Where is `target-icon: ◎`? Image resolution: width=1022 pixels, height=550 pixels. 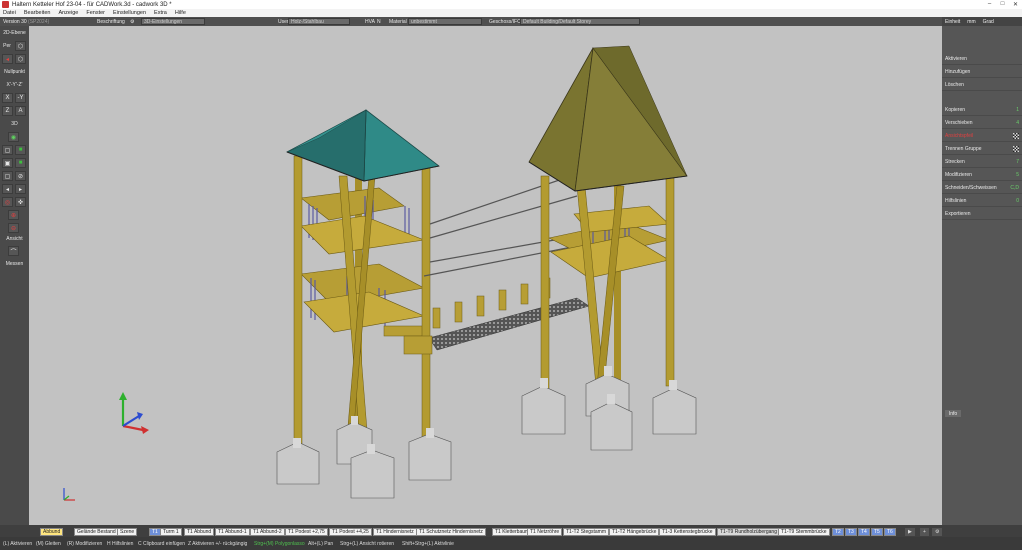 target-icon: ◎ is located at coordinates (7, 202).